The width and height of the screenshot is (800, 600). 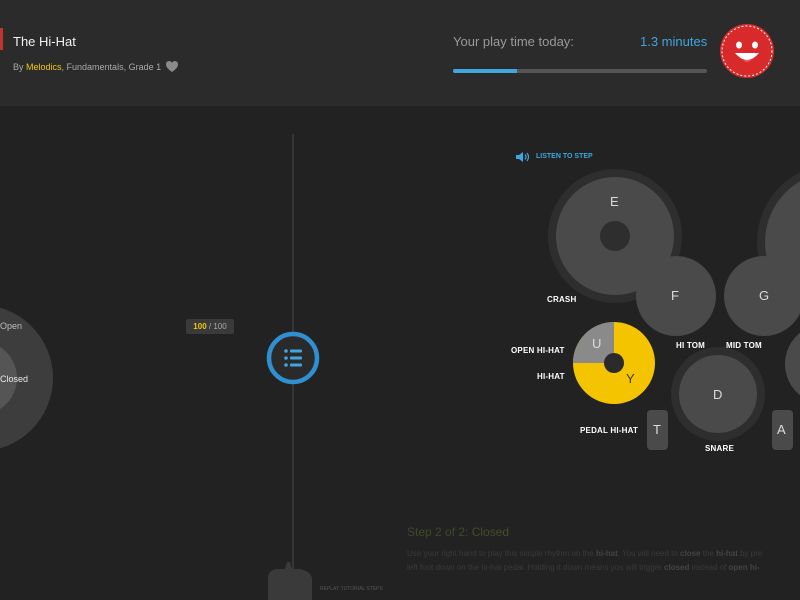 I want to click on play-time-value: 1.3 minutes, so click(x=674, y=41).